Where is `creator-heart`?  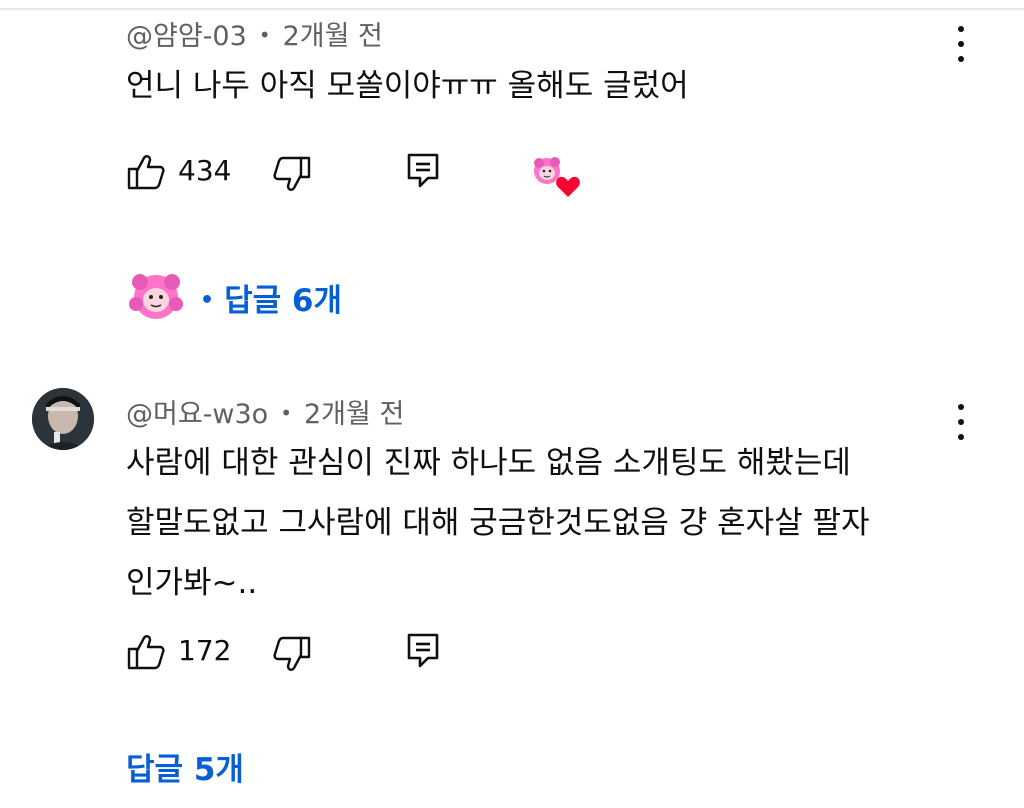 creator-heart is located at coordinates (557, 177).